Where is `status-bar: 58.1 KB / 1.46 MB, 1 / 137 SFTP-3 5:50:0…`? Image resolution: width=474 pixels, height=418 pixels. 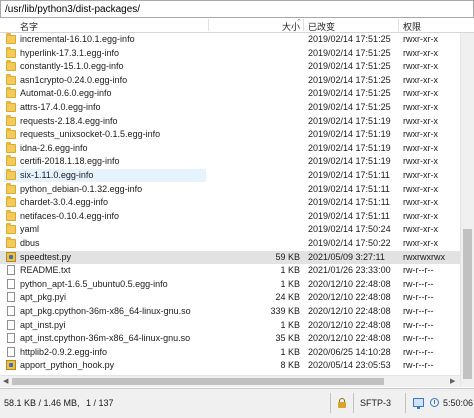
status-bar: 58.1 KB / 1.46 MB, 1 / 137 SFTP-3 5:50:0… is located at coordinates (237, 403).